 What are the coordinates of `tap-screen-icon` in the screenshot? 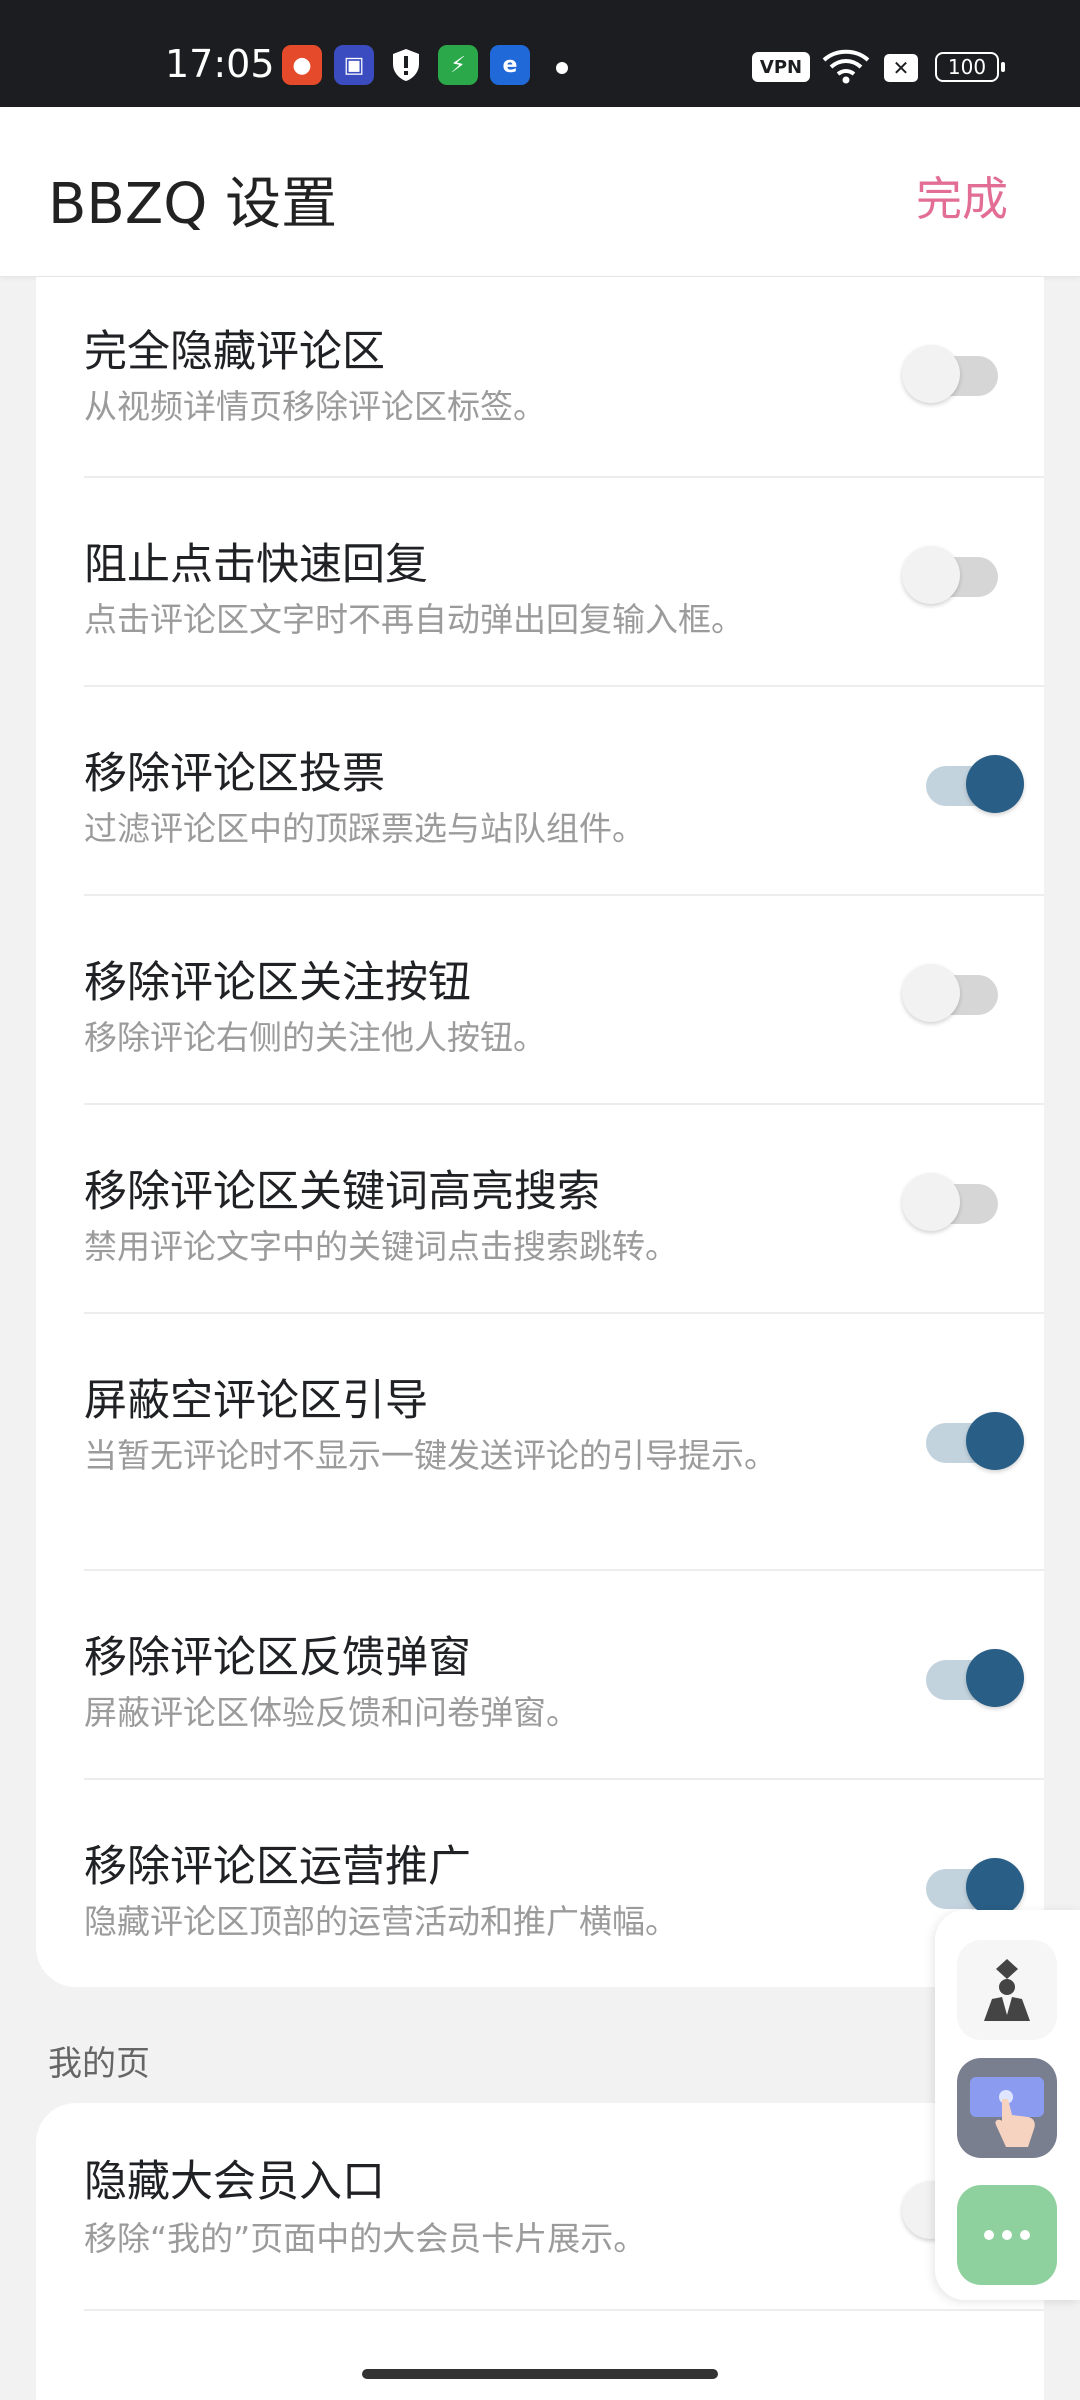 It's located at (1007, 2108).